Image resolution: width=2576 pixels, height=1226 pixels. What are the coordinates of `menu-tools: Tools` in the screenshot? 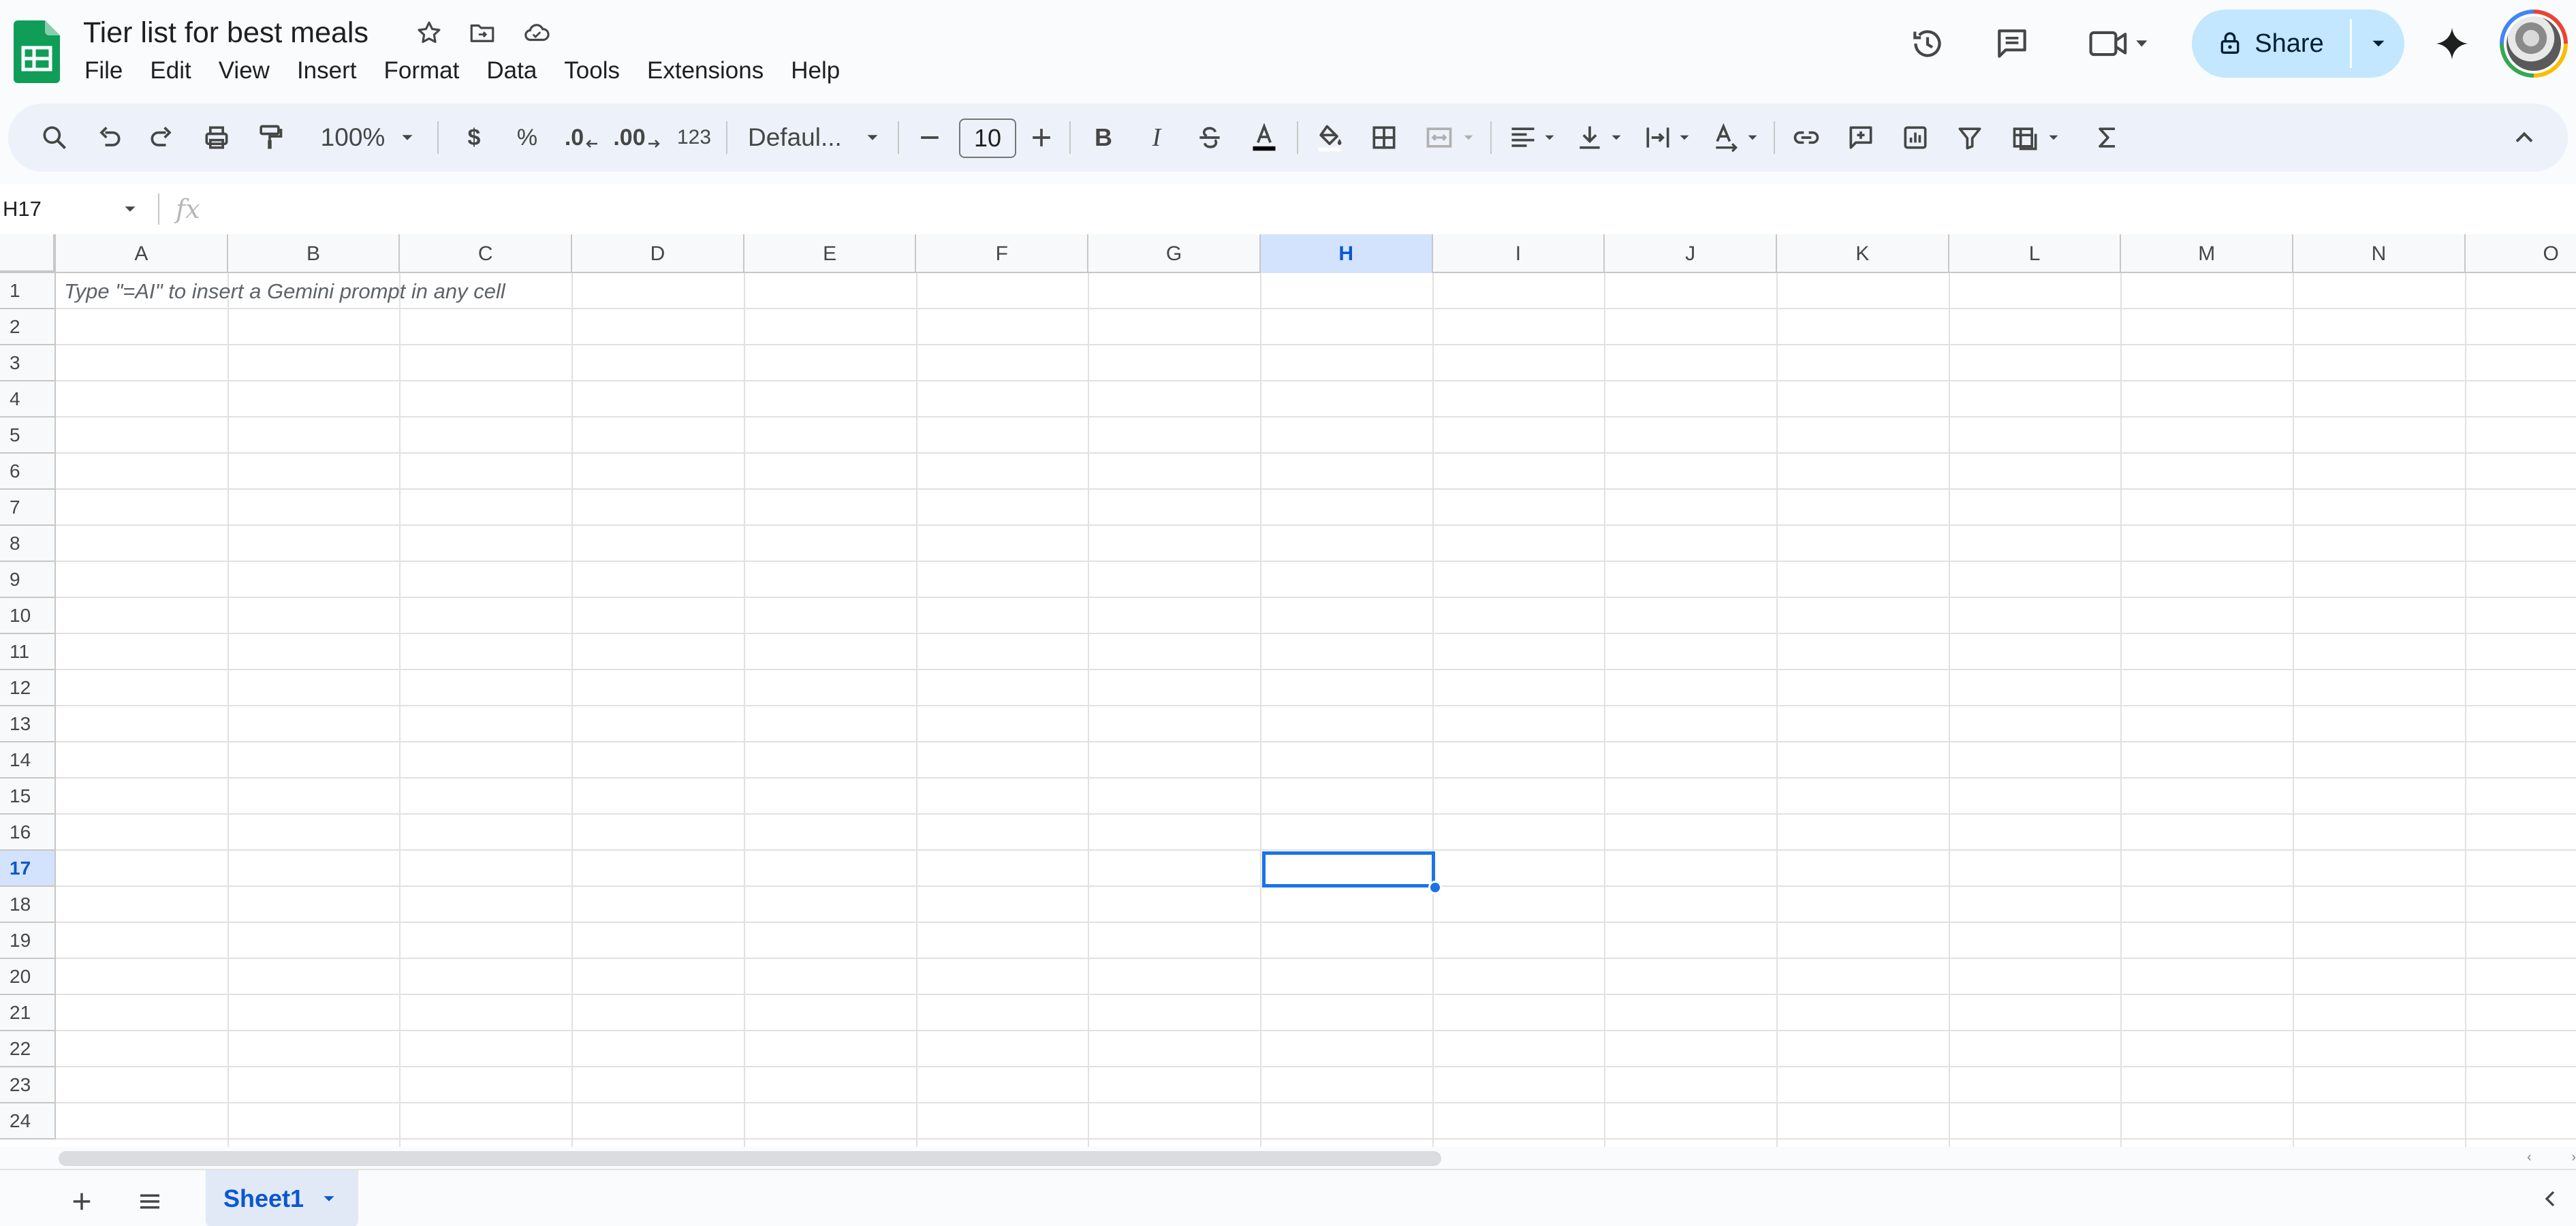 It's located at (591, 71).